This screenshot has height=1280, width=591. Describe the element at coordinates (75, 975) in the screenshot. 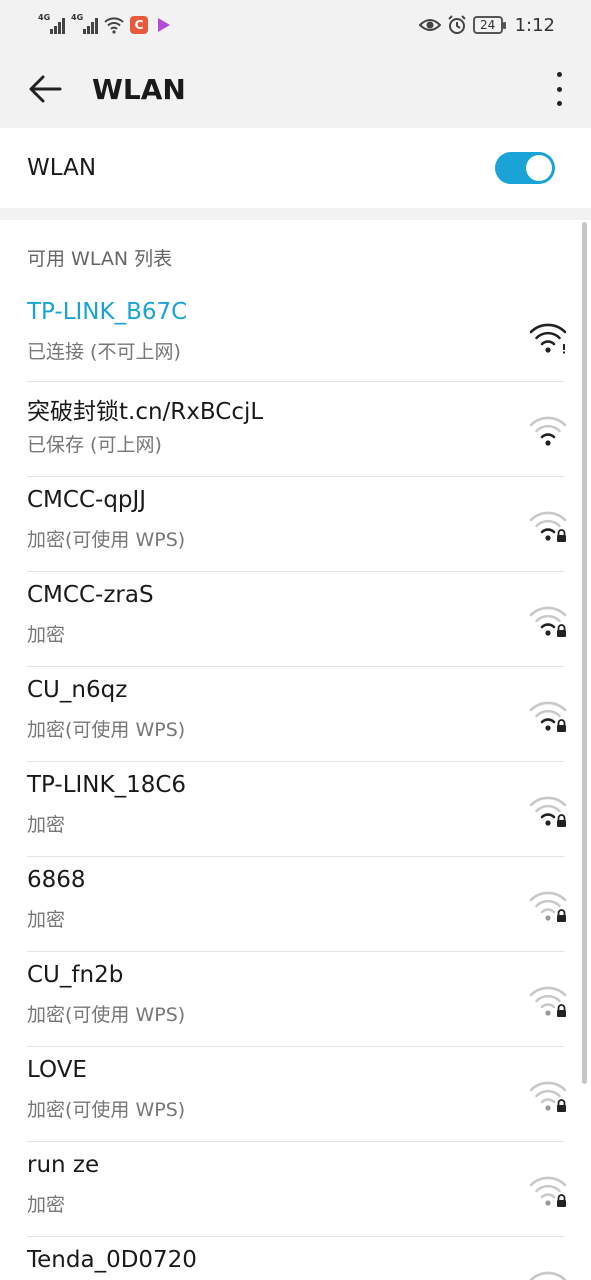

I see `network-ssid: CU_fn2b` at that location.